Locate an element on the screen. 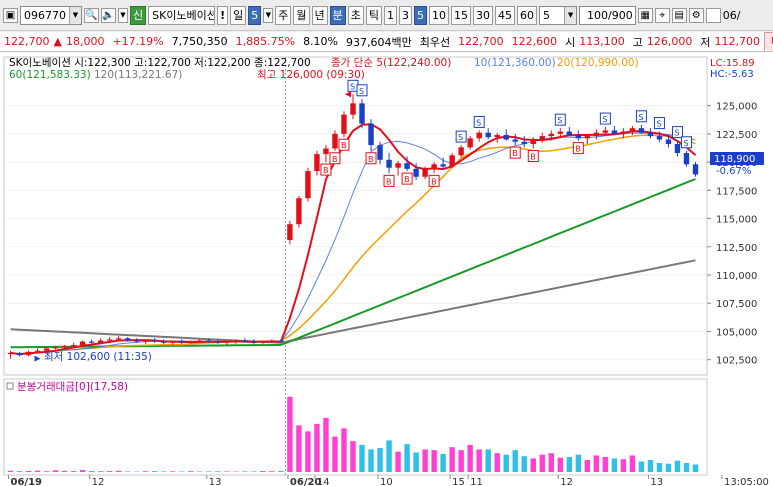 The width and height of the screenshot is (773, 486). search-icon: 🔍 is located at coordinates (91, 15).